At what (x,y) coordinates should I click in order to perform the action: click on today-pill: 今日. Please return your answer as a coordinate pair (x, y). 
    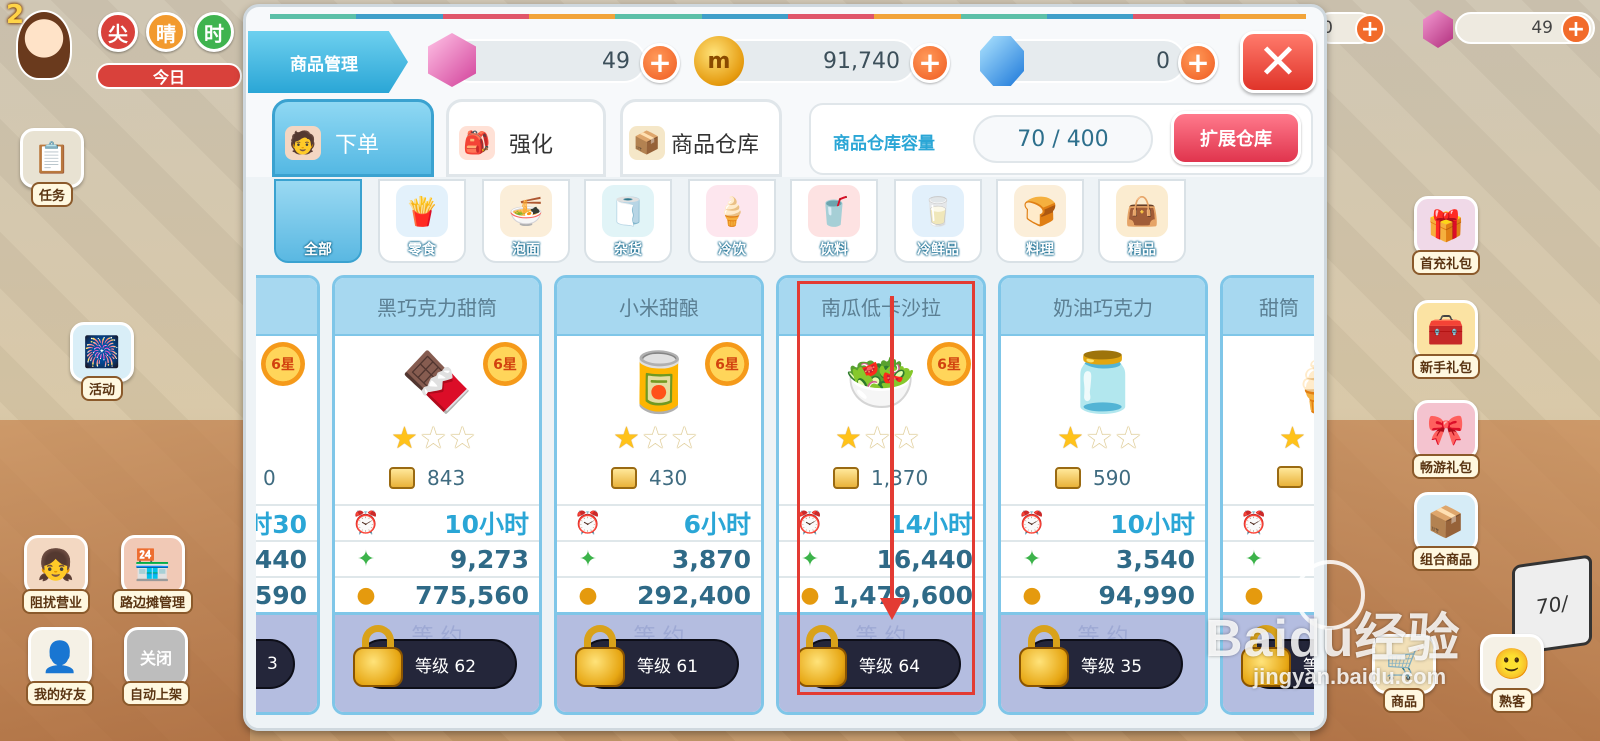
    Looking at the image, I should click on (169, 76).